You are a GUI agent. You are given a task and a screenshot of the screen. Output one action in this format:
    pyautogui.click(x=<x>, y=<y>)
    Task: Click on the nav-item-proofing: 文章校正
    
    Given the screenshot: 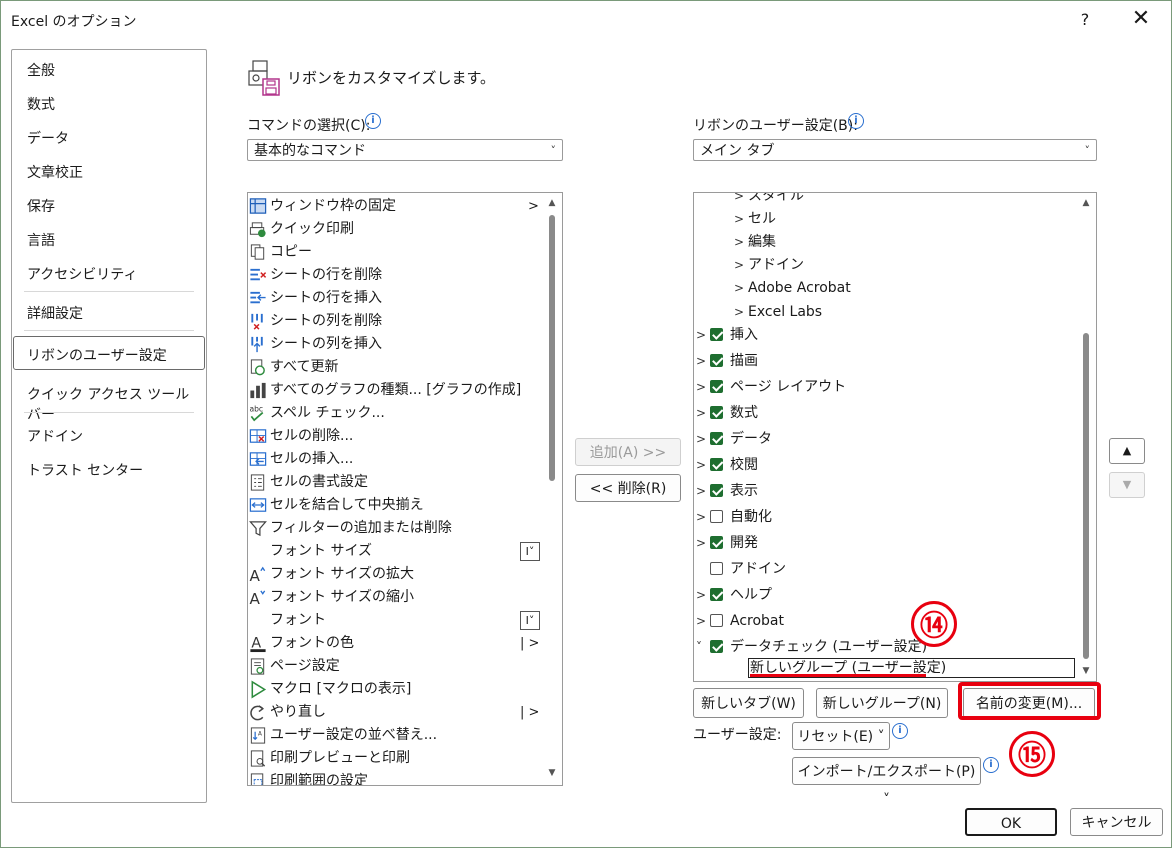 What is the action you would take?
    pyautogui.click(x=55, y=172)
    